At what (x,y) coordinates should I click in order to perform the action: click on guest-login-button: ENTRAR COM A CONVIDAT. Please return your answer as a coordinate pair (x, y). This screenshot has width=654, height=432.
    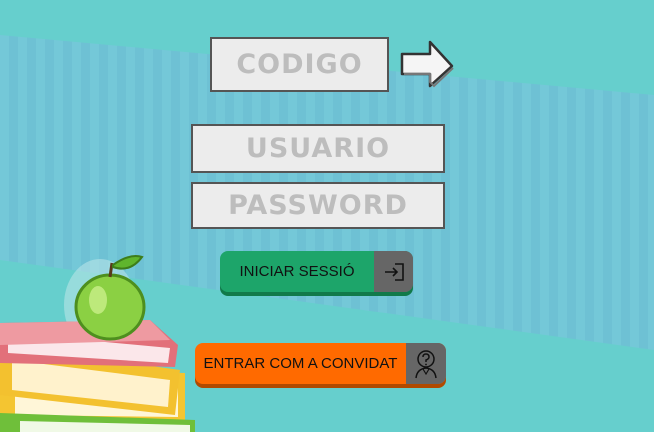
    Looking at the image, I should click on (320, 363).